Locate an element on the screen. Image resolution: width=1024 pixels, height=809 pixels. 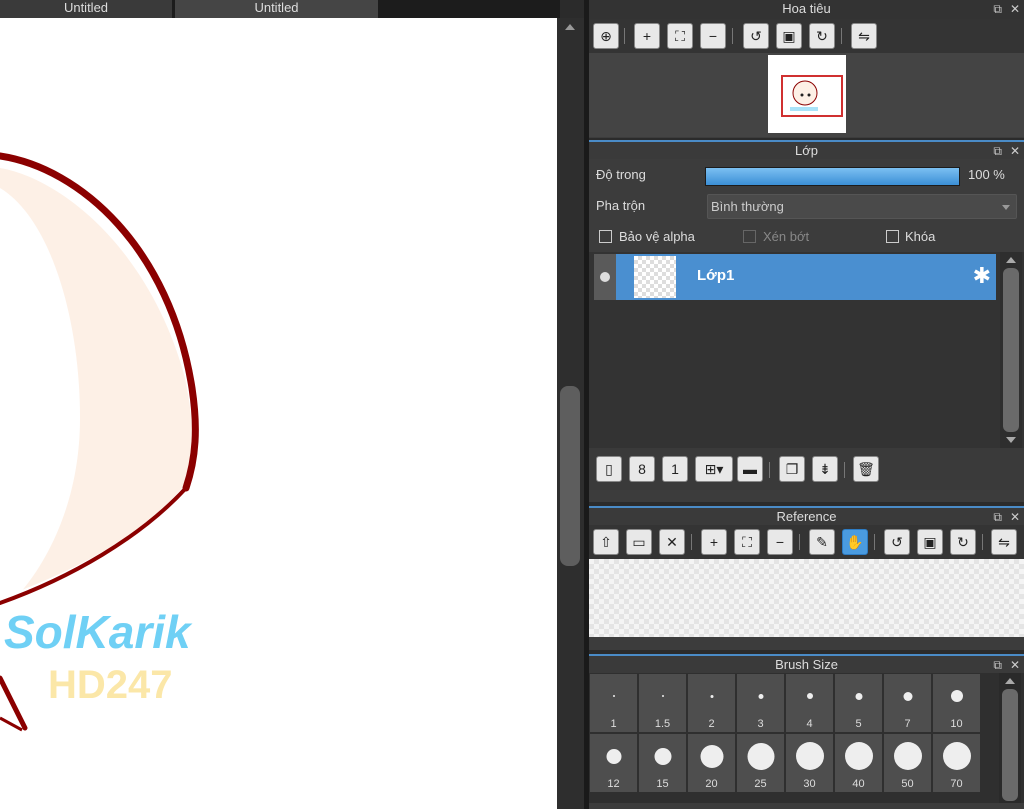
reference-preview is located at coordinates (806, 598).